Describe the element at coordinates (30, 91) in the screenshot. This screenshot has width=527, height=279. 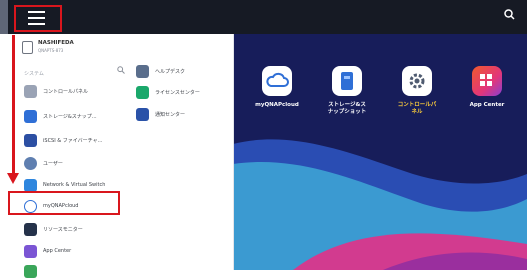
I see `control-panel-icon` at that location.